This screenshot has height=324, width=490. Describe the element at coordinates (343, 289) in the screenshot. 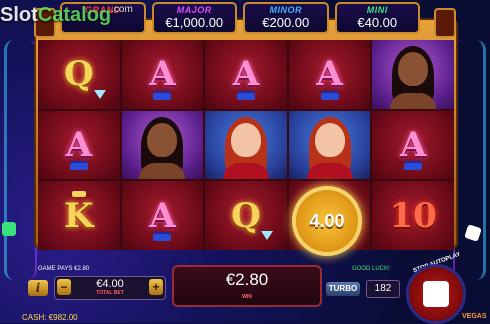

I see `turbo-button: TURBO` at that location.